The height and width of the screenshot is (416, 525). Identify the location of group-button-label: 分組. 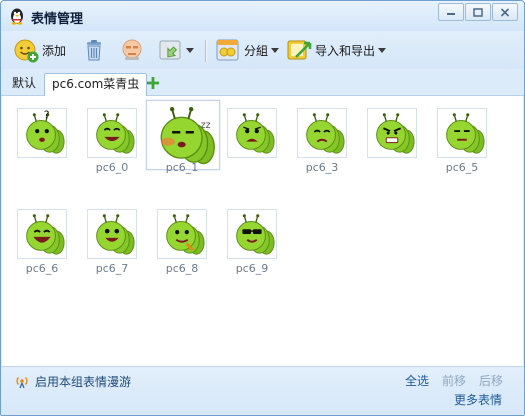
(256, 50).